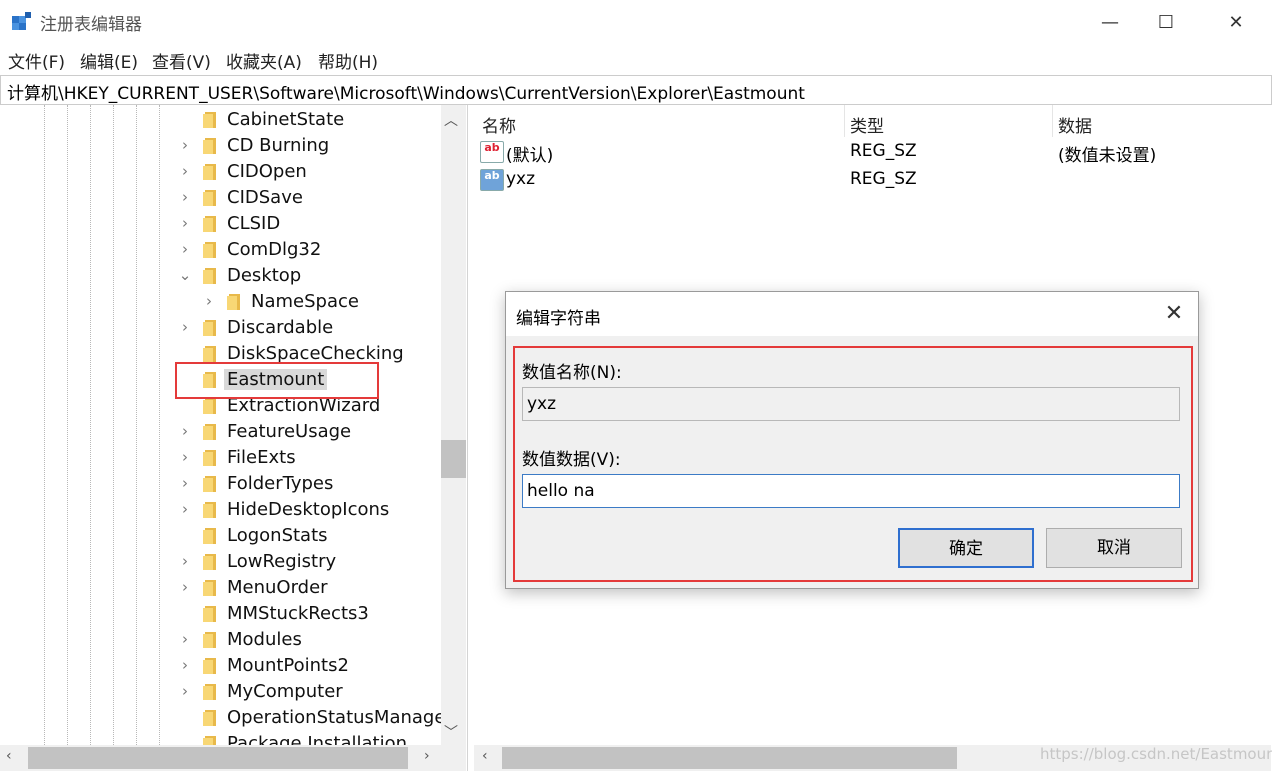 The width and height of the screenshot is (1272, 773). Describe the element at coordinates (185, 275) in the screenshot. I see `chevron-down-icon: ⌄` at that location.